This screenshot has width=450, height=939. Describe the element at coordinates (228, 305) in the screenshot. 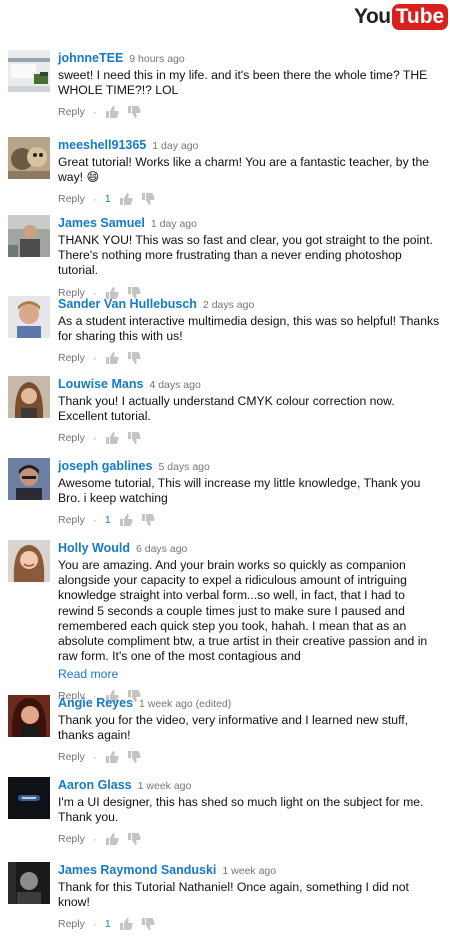

I see `comment-time: 2 days ago` at that location.